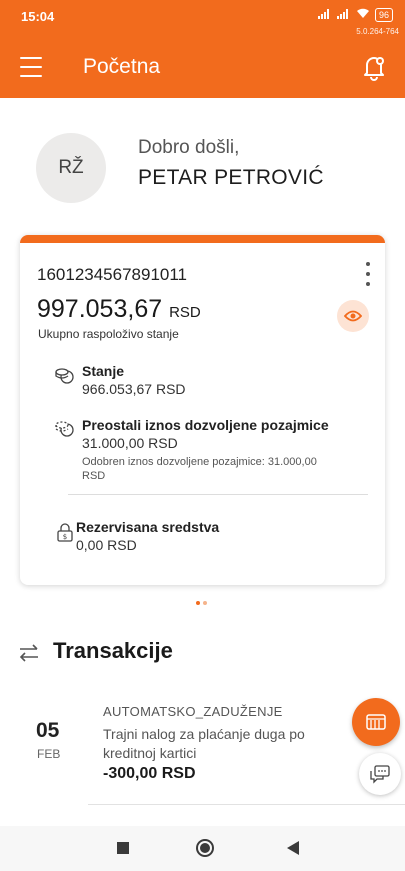  Describe the element at coordinates (205, 603) in the screenshot. I see `carousel-dot` at that location.